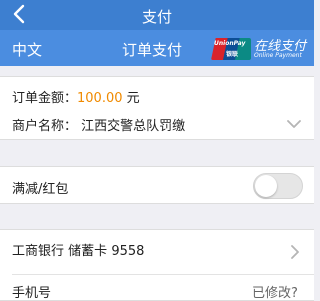  Describe the element at coordinates (32, 293) in the screenshot. I see `phone-label: 手机号` at that location.